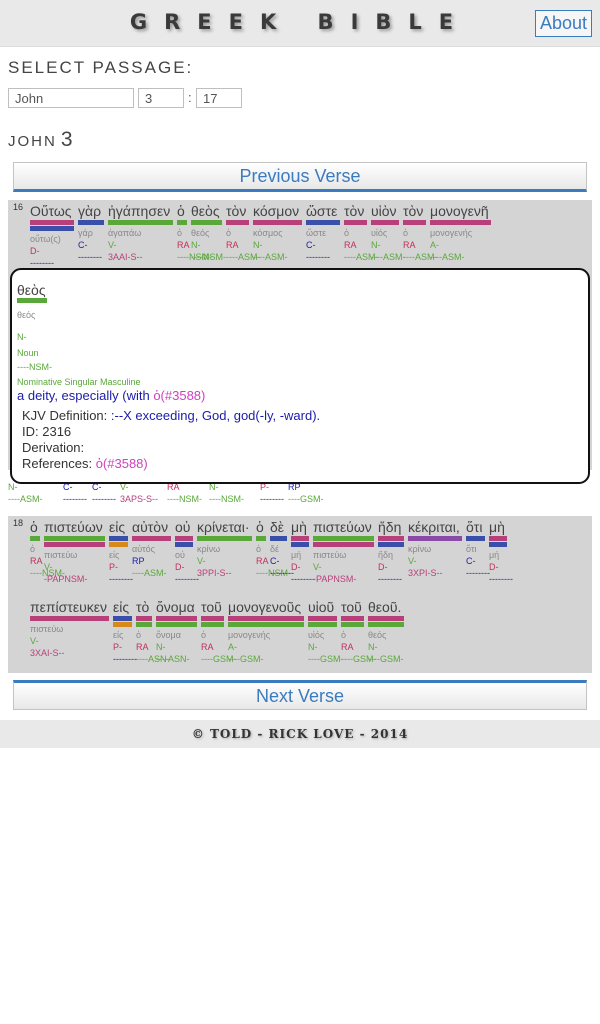 The image size is (600, 1024). What do you see at coordinates (266, 631) in the screenshot?
I see `greek-word: μονογενοῦς μονογενής A- ----GSM-` at bounding box center [266, 631].